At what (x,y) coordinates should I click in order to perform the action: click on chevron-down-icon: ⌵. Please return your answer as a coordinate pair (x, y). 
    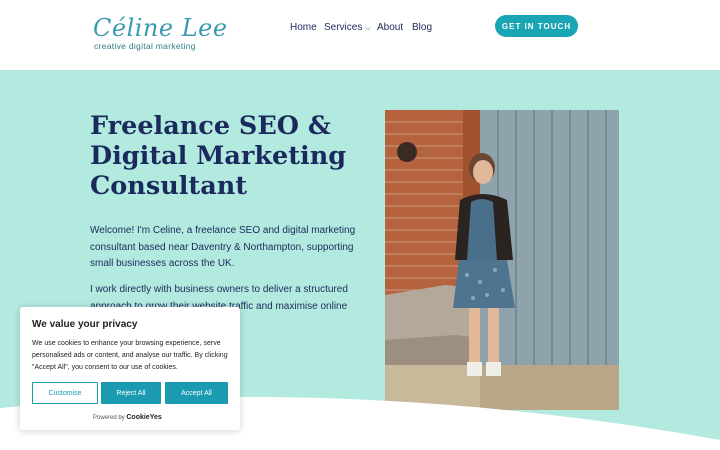
    Looking at the image, I should click on (368, 28).